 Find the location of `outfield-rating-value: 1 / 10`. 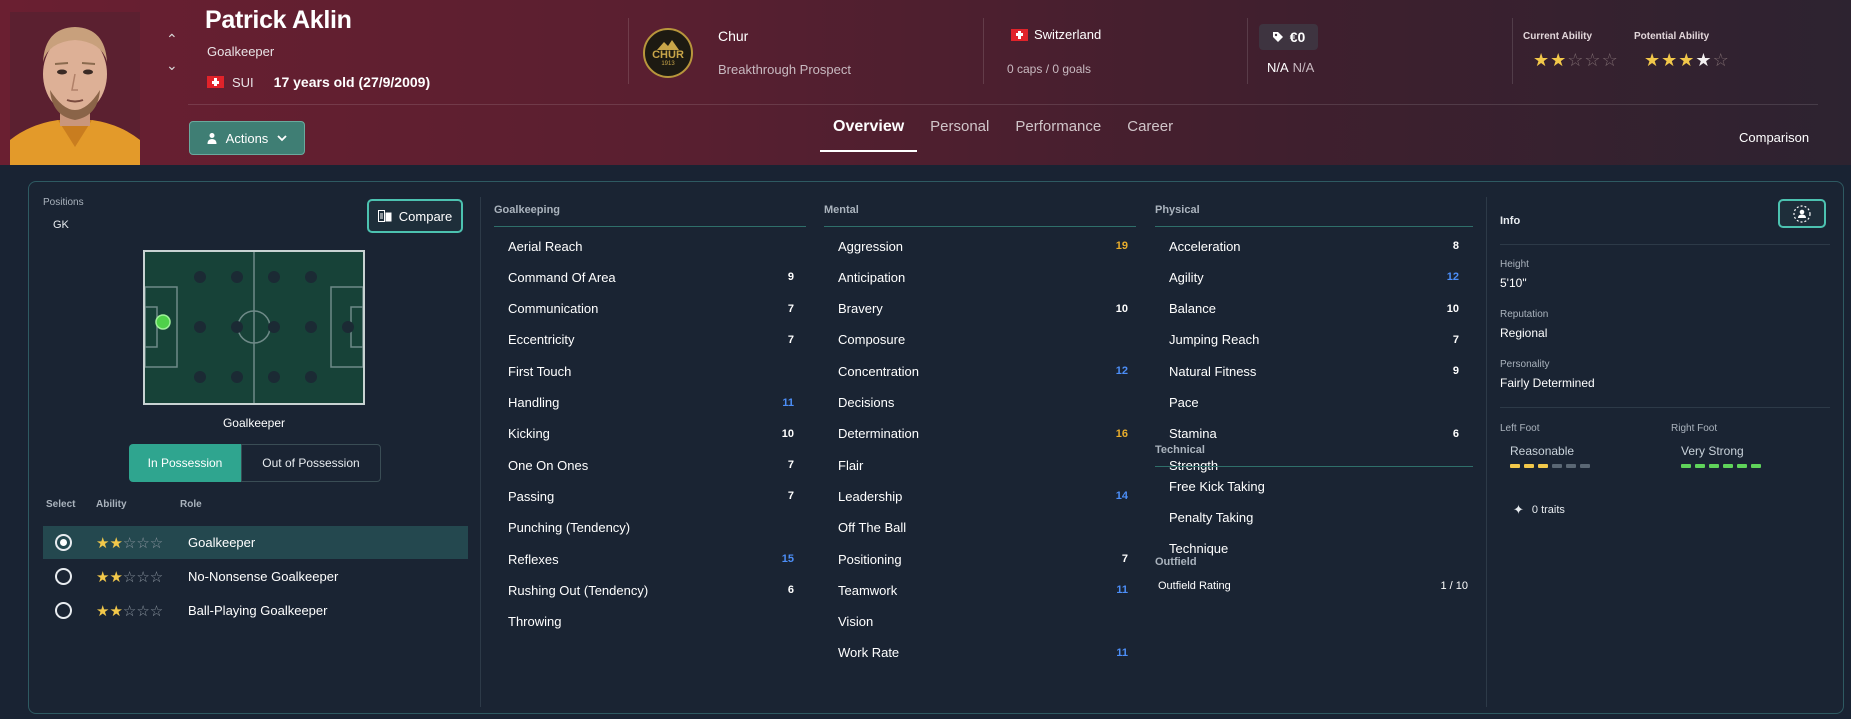

outfield-rating-value: 1 / 10 is located at coordinates (1454, 586).